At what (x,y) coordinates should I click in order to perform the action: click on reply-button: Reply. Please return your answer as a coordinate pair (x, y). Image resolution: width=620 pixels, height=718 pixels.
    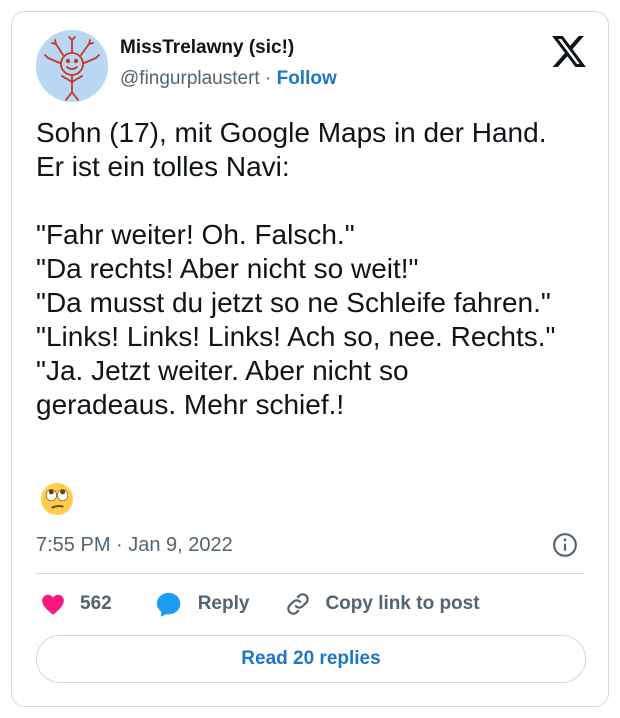
    Looking at the image, I should click on (202, 604).